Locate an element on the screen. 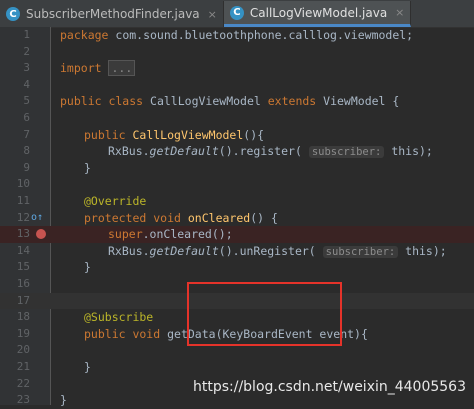  line-number: 21 is located at coordinates (15, 367).